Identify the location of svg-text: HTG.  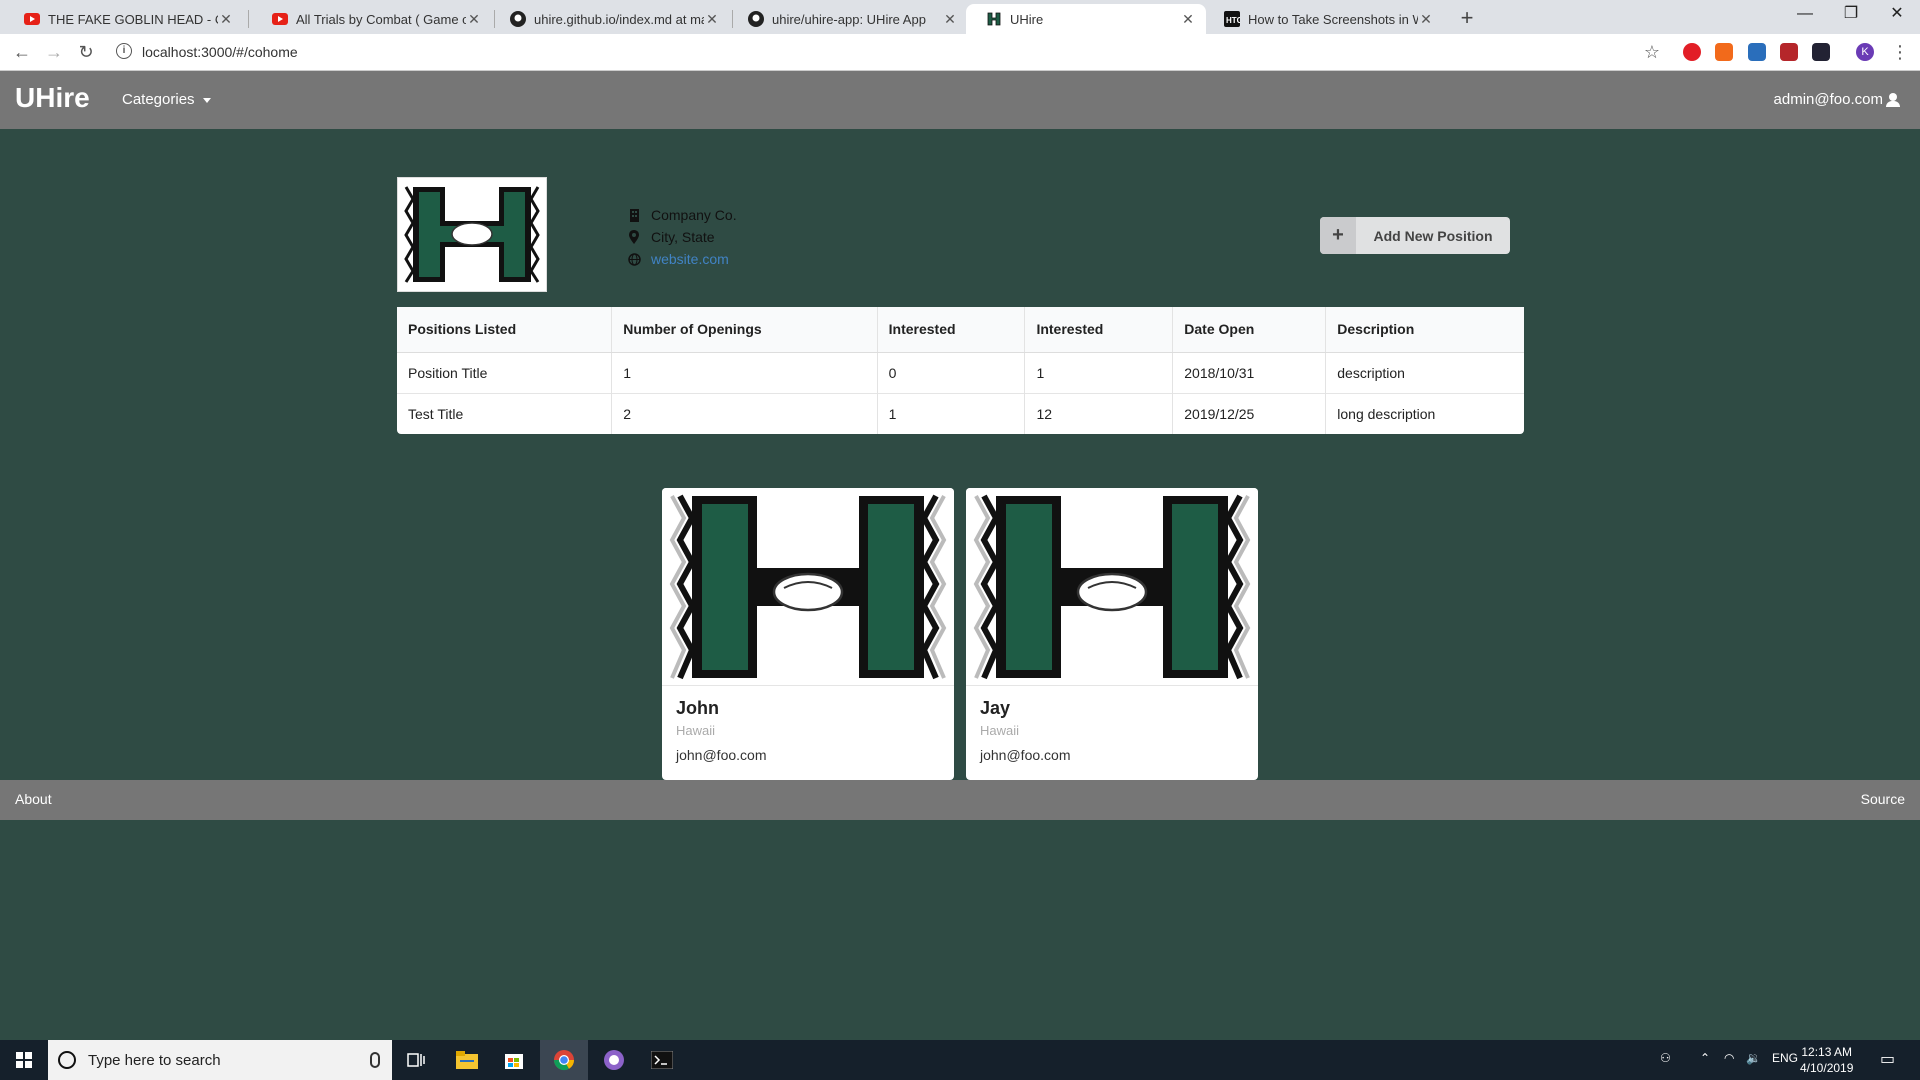
(1233, 20).